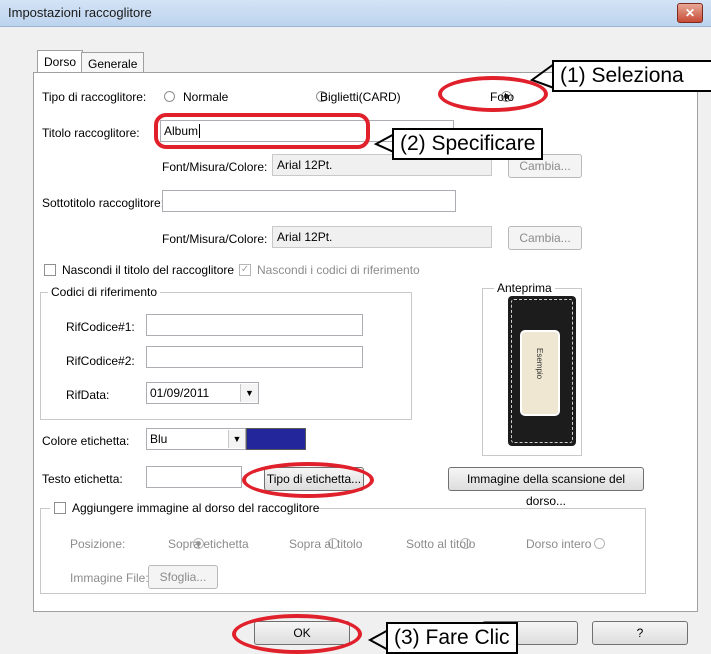 The image size is (711, 654). What do you see at coordinates (262, 131) in the screenshot?
I see `highlight-title-input` at bounding box center [262, 131].